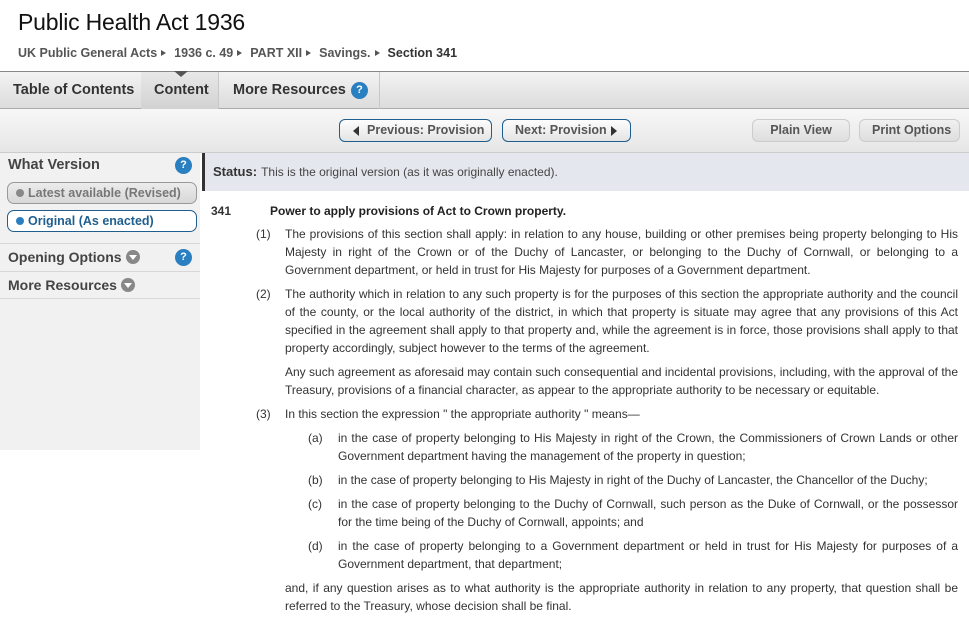  I want to click on tab-content: Content, so click(180, 90).